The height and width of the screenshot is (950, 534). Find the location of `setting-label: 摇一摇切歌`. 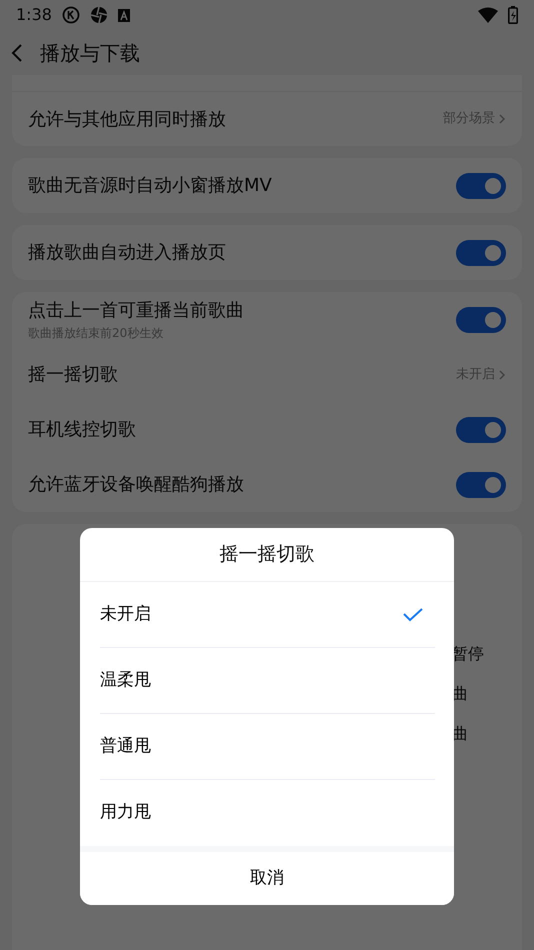

setting-label: 摇一摇切歌 is located at coordinates (73, 375).